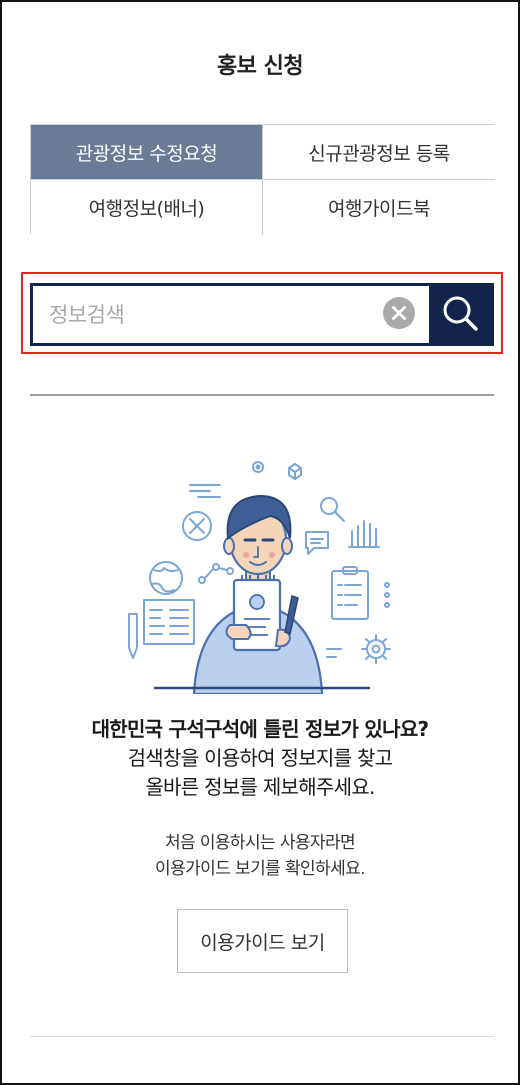 The height and width of the screenshot is (1085, 520). I want to click on magnifier-icon, so click(460, 315).